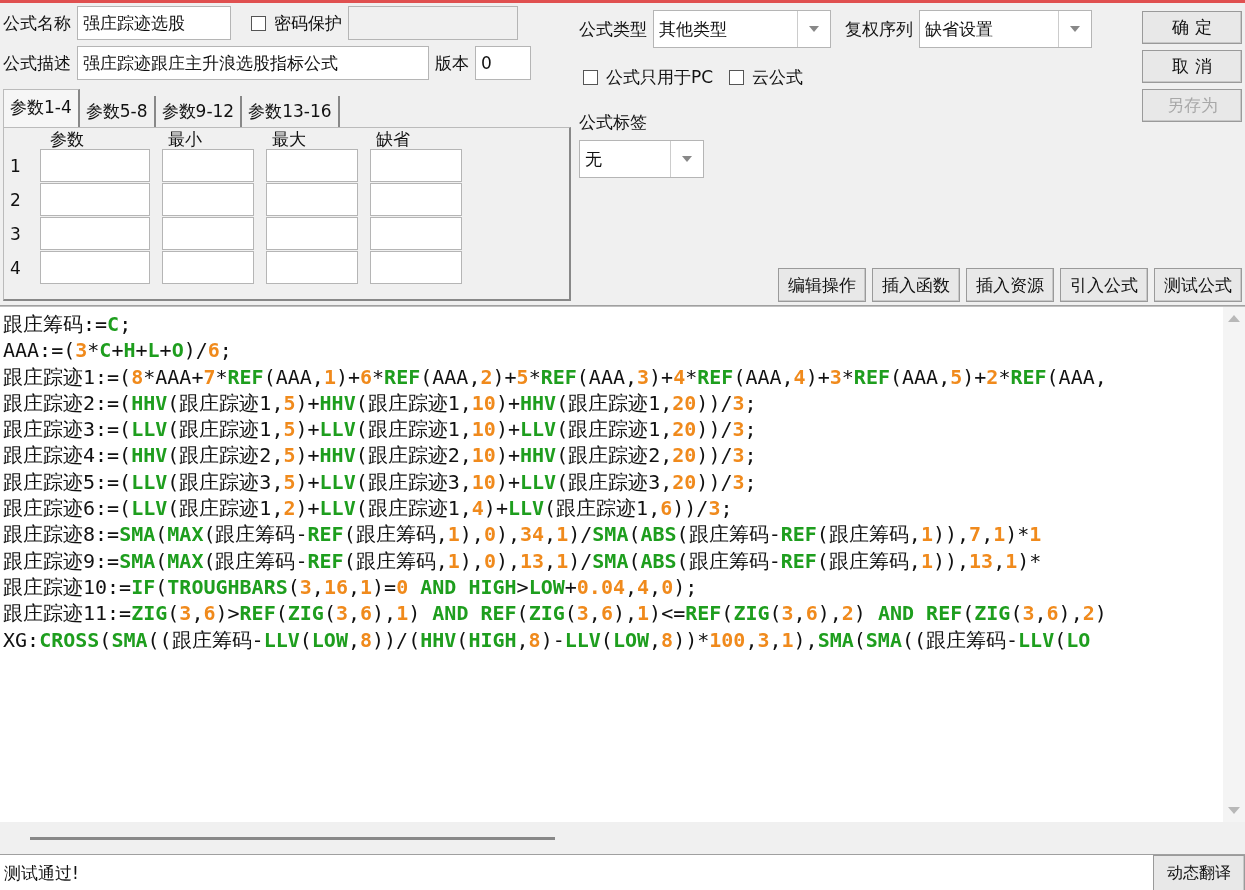 The height and width of the screenshot is (890, 1245). What do you see at coordinates (916, 285) in the screenshot?
I see `button: 插入函数` at bounding box center [916, 285].